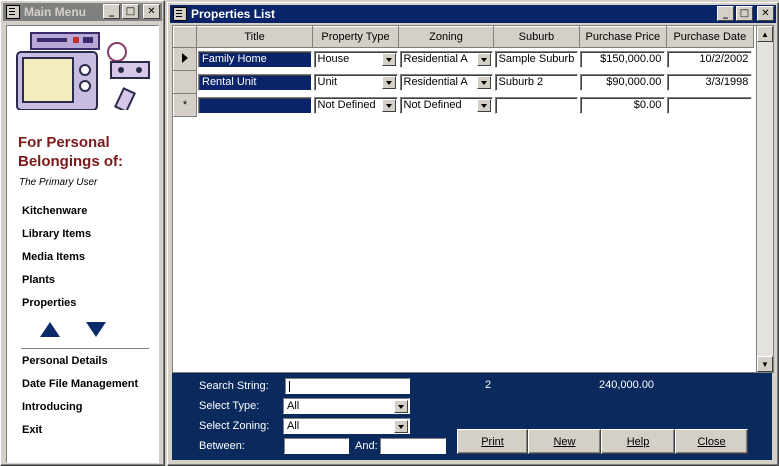  I want to click on current-record-icon, so click(185, 57).